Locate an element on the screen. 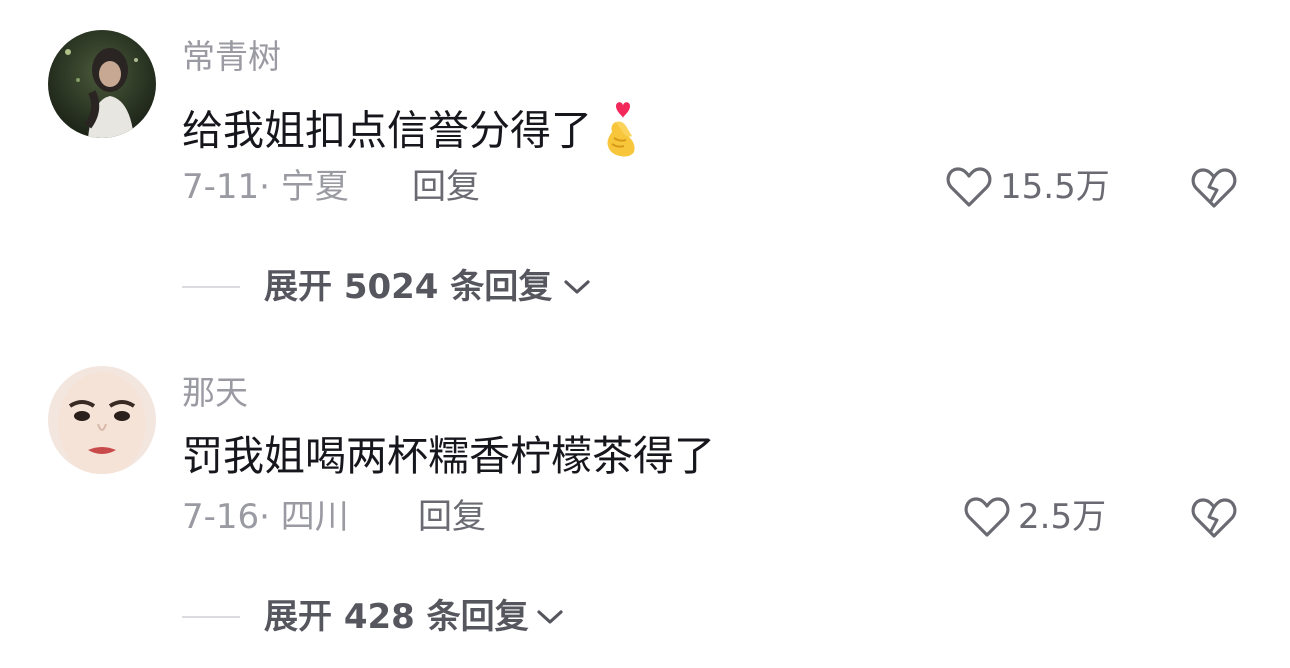 This screenshot has height=668, width=1290. like-count: 2.5万 is located at coordinates (1062, 517).